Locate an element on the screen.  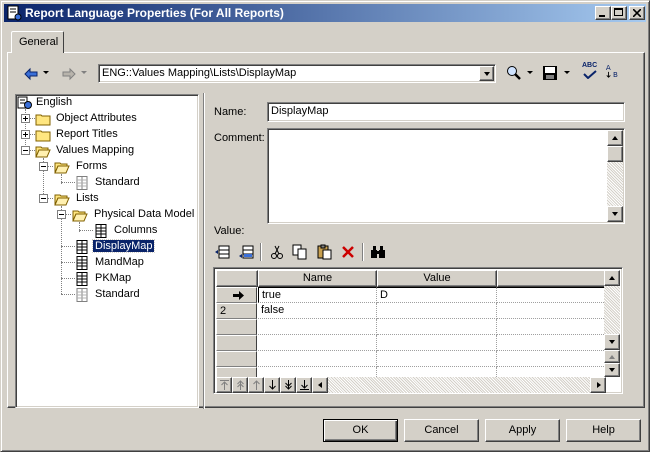
tree-item-english: English is located at coordinates (106, 103).